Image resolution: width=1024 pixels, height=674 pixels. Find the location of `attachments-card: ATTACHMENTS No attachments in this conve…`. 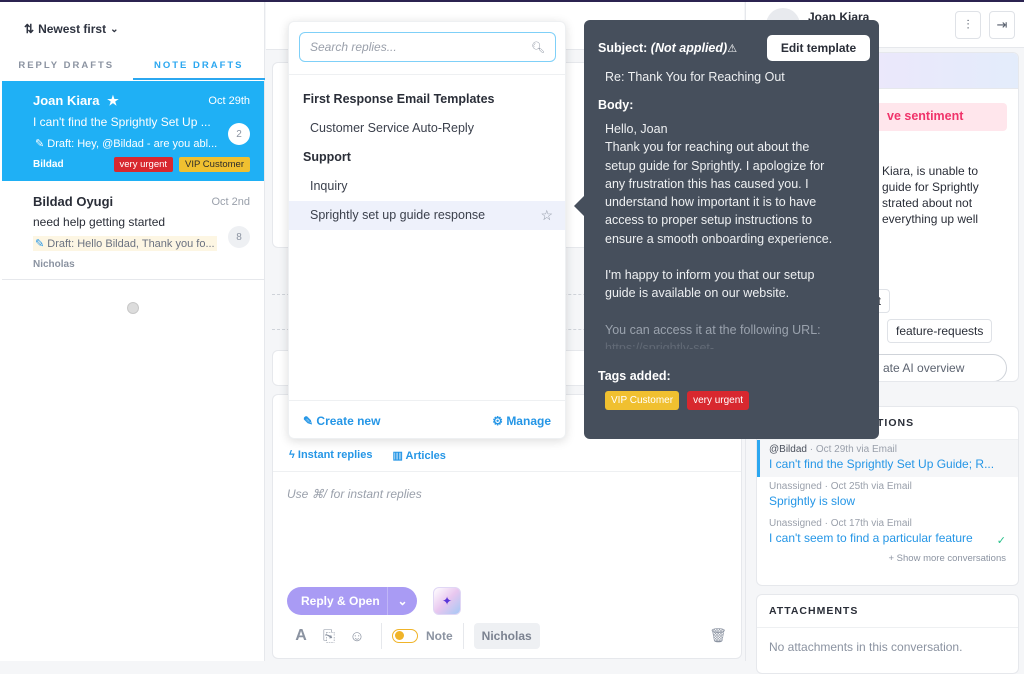

attachments-card: ATTACHMENTS No attachments in this conve… is located at coordinates (887, 634).